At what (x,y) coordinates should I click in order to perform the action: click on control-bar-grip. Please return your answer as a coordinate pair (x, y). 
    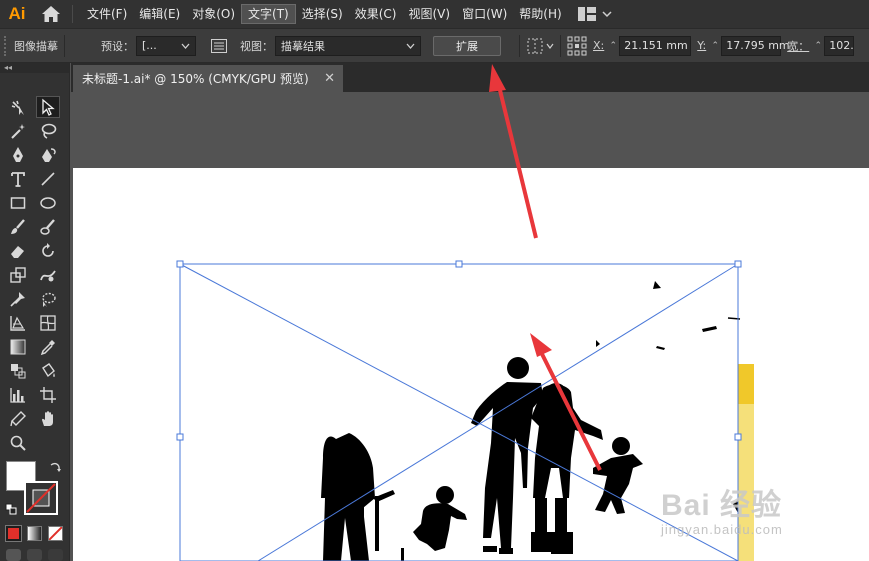
    Looking at the image, I should click on (7, 45).